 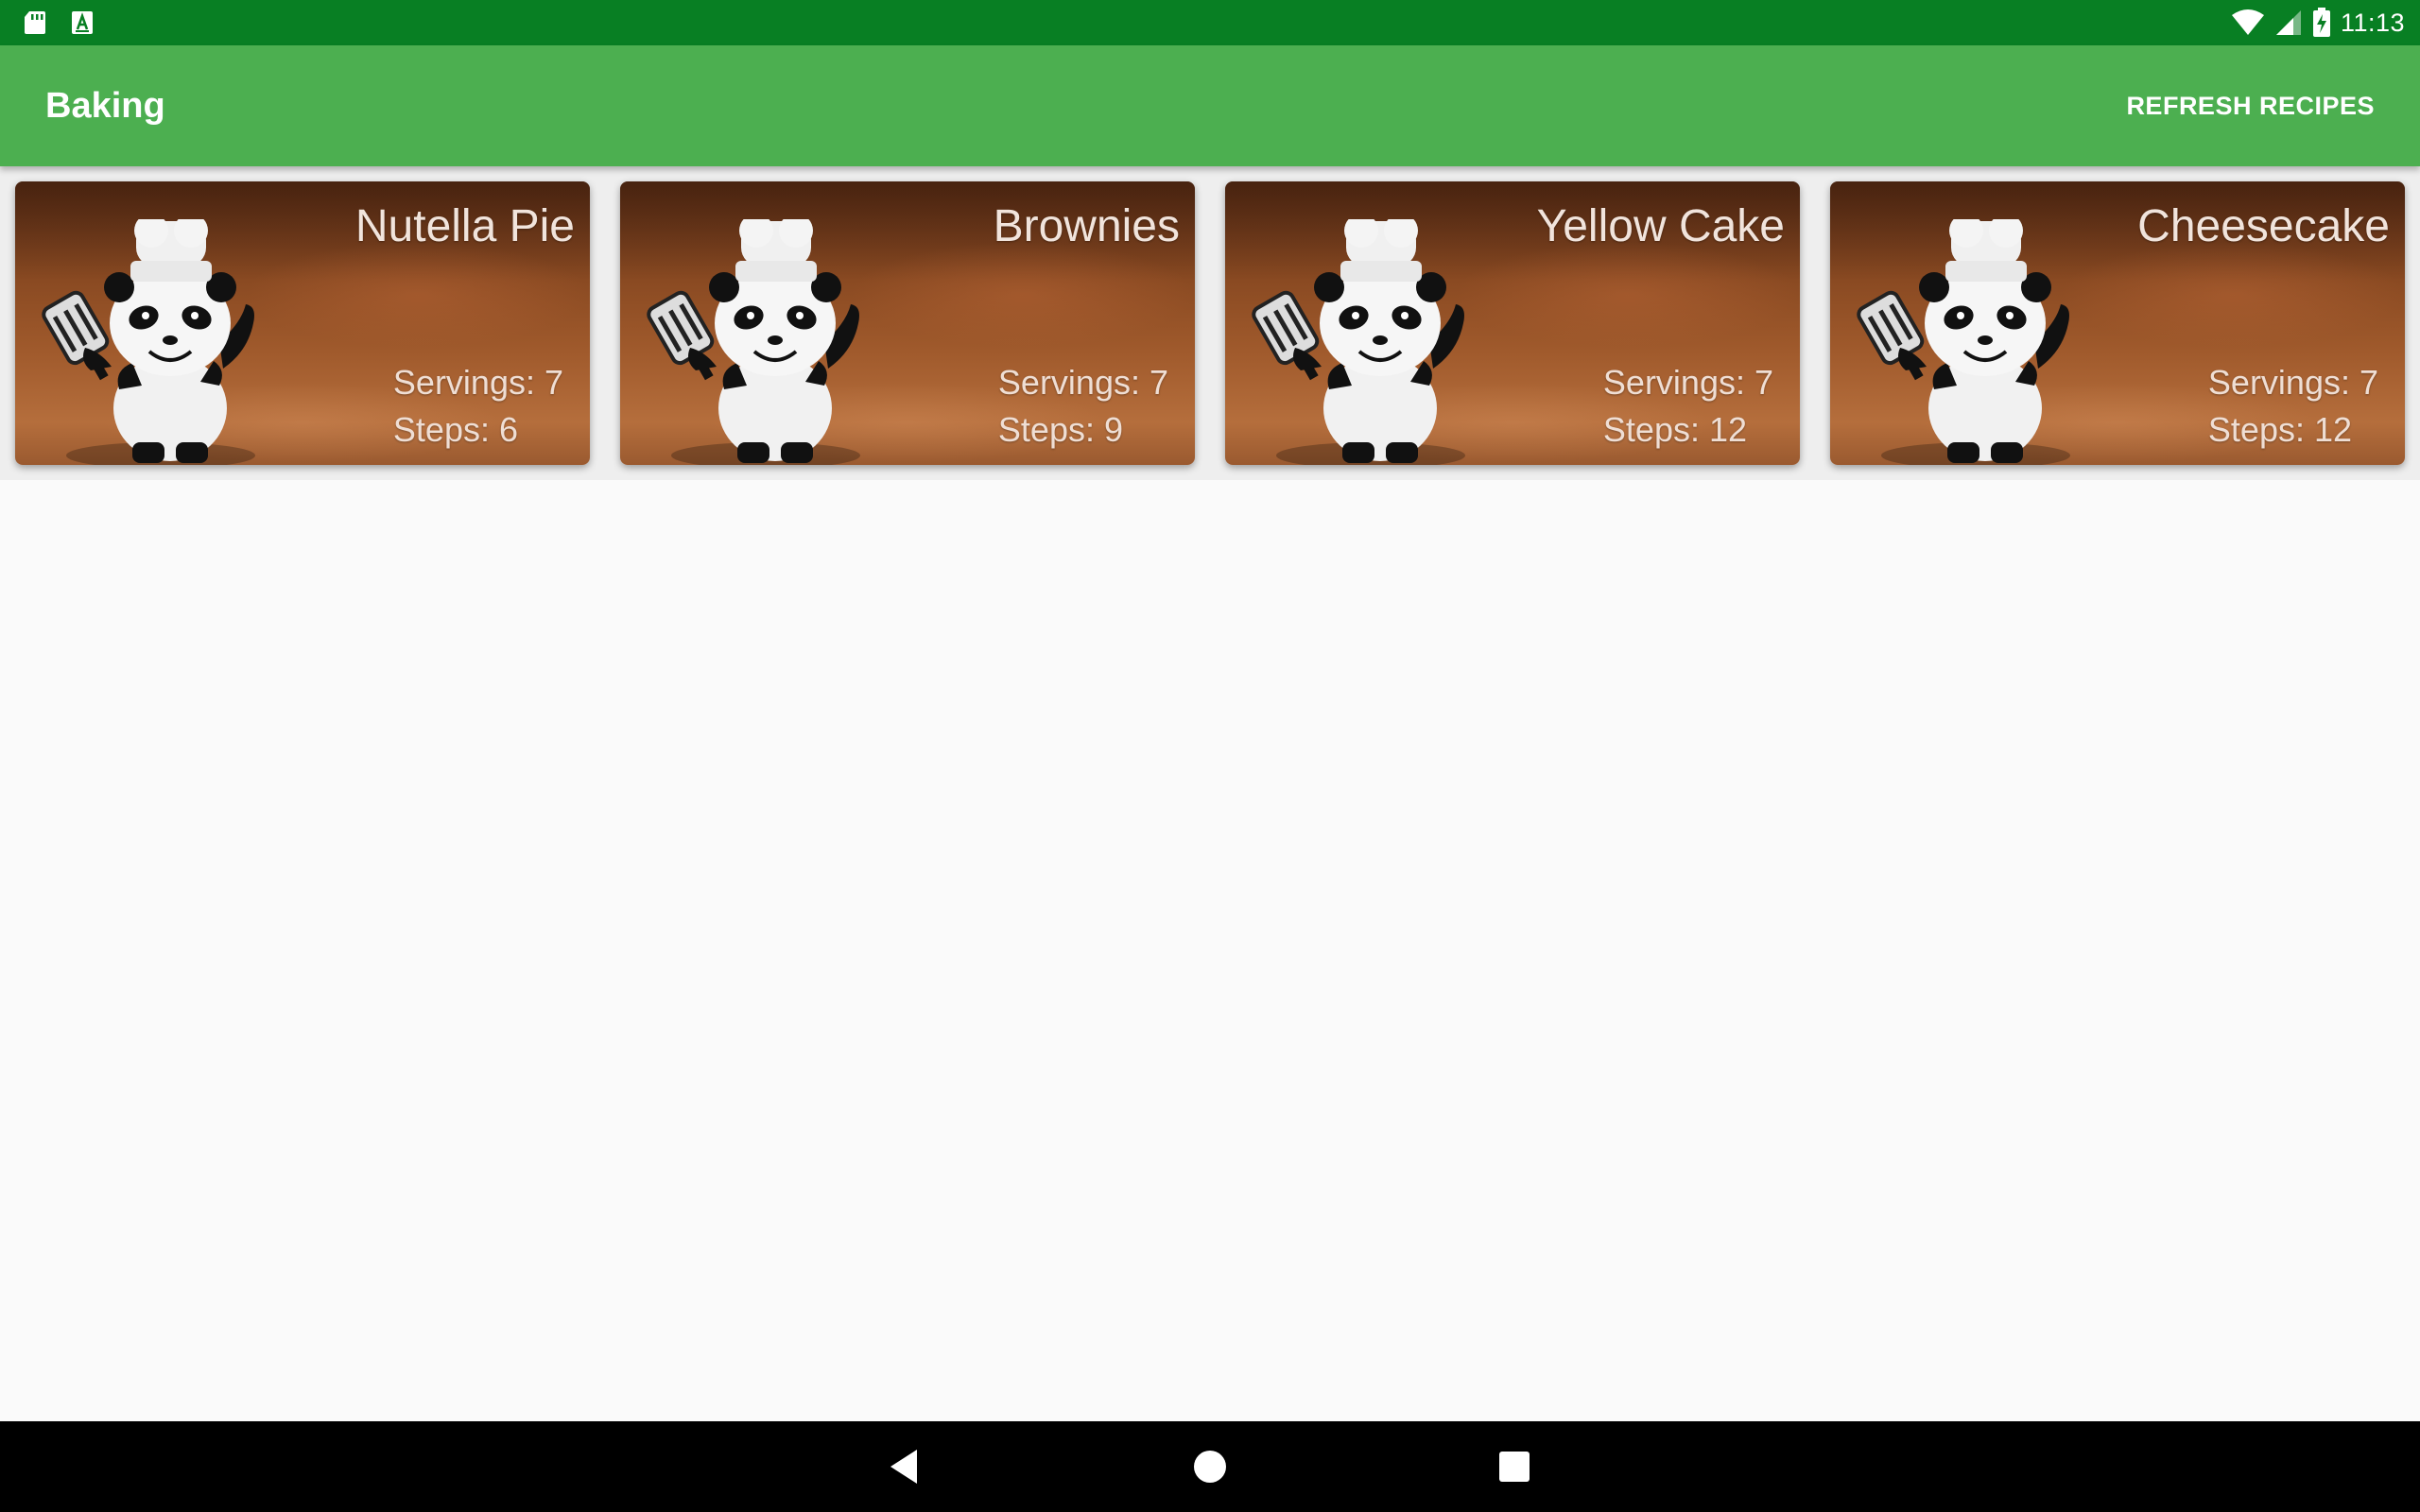 What do you see at coordinates (59, 22) in the screenshot?
I see `status-left-icons` at bounding box center [59, 22].